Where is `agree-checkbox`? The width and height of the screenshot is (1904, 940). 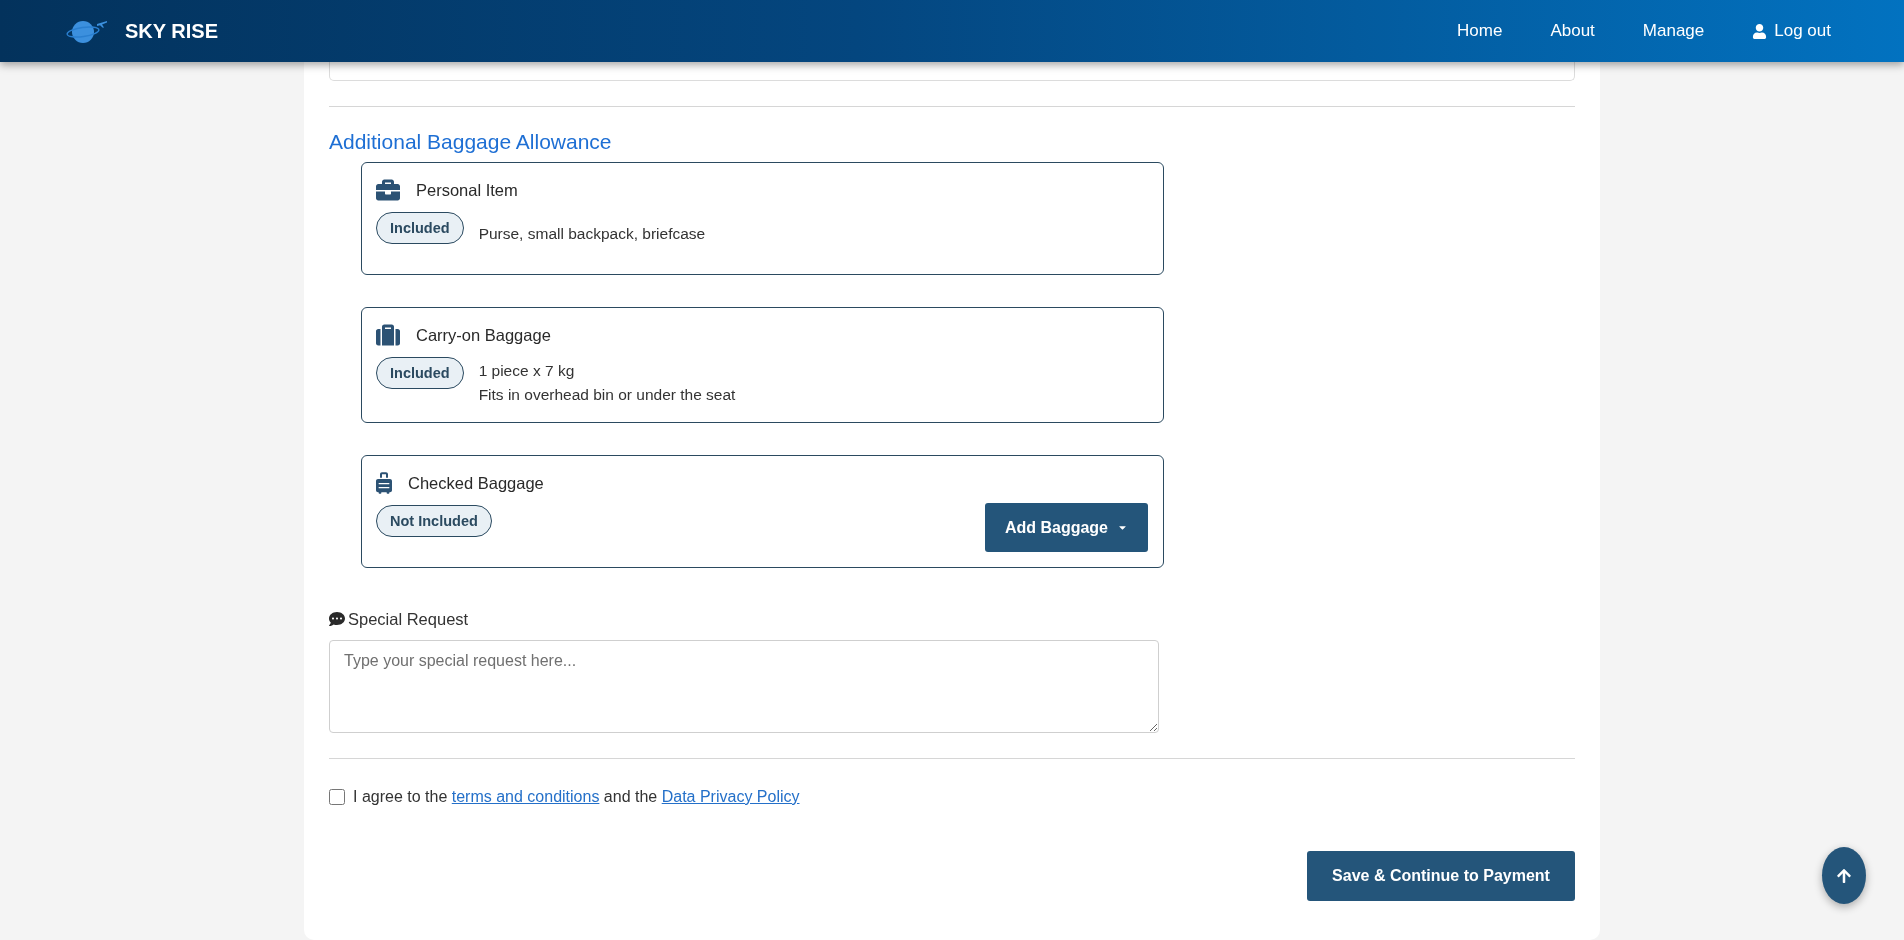
agree-checkbox is located at coordinates (337, 797).